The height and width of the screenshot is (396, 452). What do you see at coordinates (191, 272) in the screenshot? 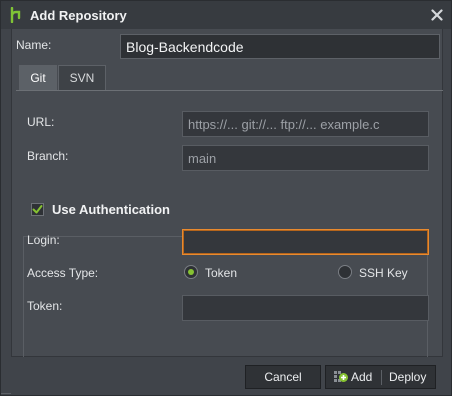
I see `token-radio` at bounding box center [191, 272].